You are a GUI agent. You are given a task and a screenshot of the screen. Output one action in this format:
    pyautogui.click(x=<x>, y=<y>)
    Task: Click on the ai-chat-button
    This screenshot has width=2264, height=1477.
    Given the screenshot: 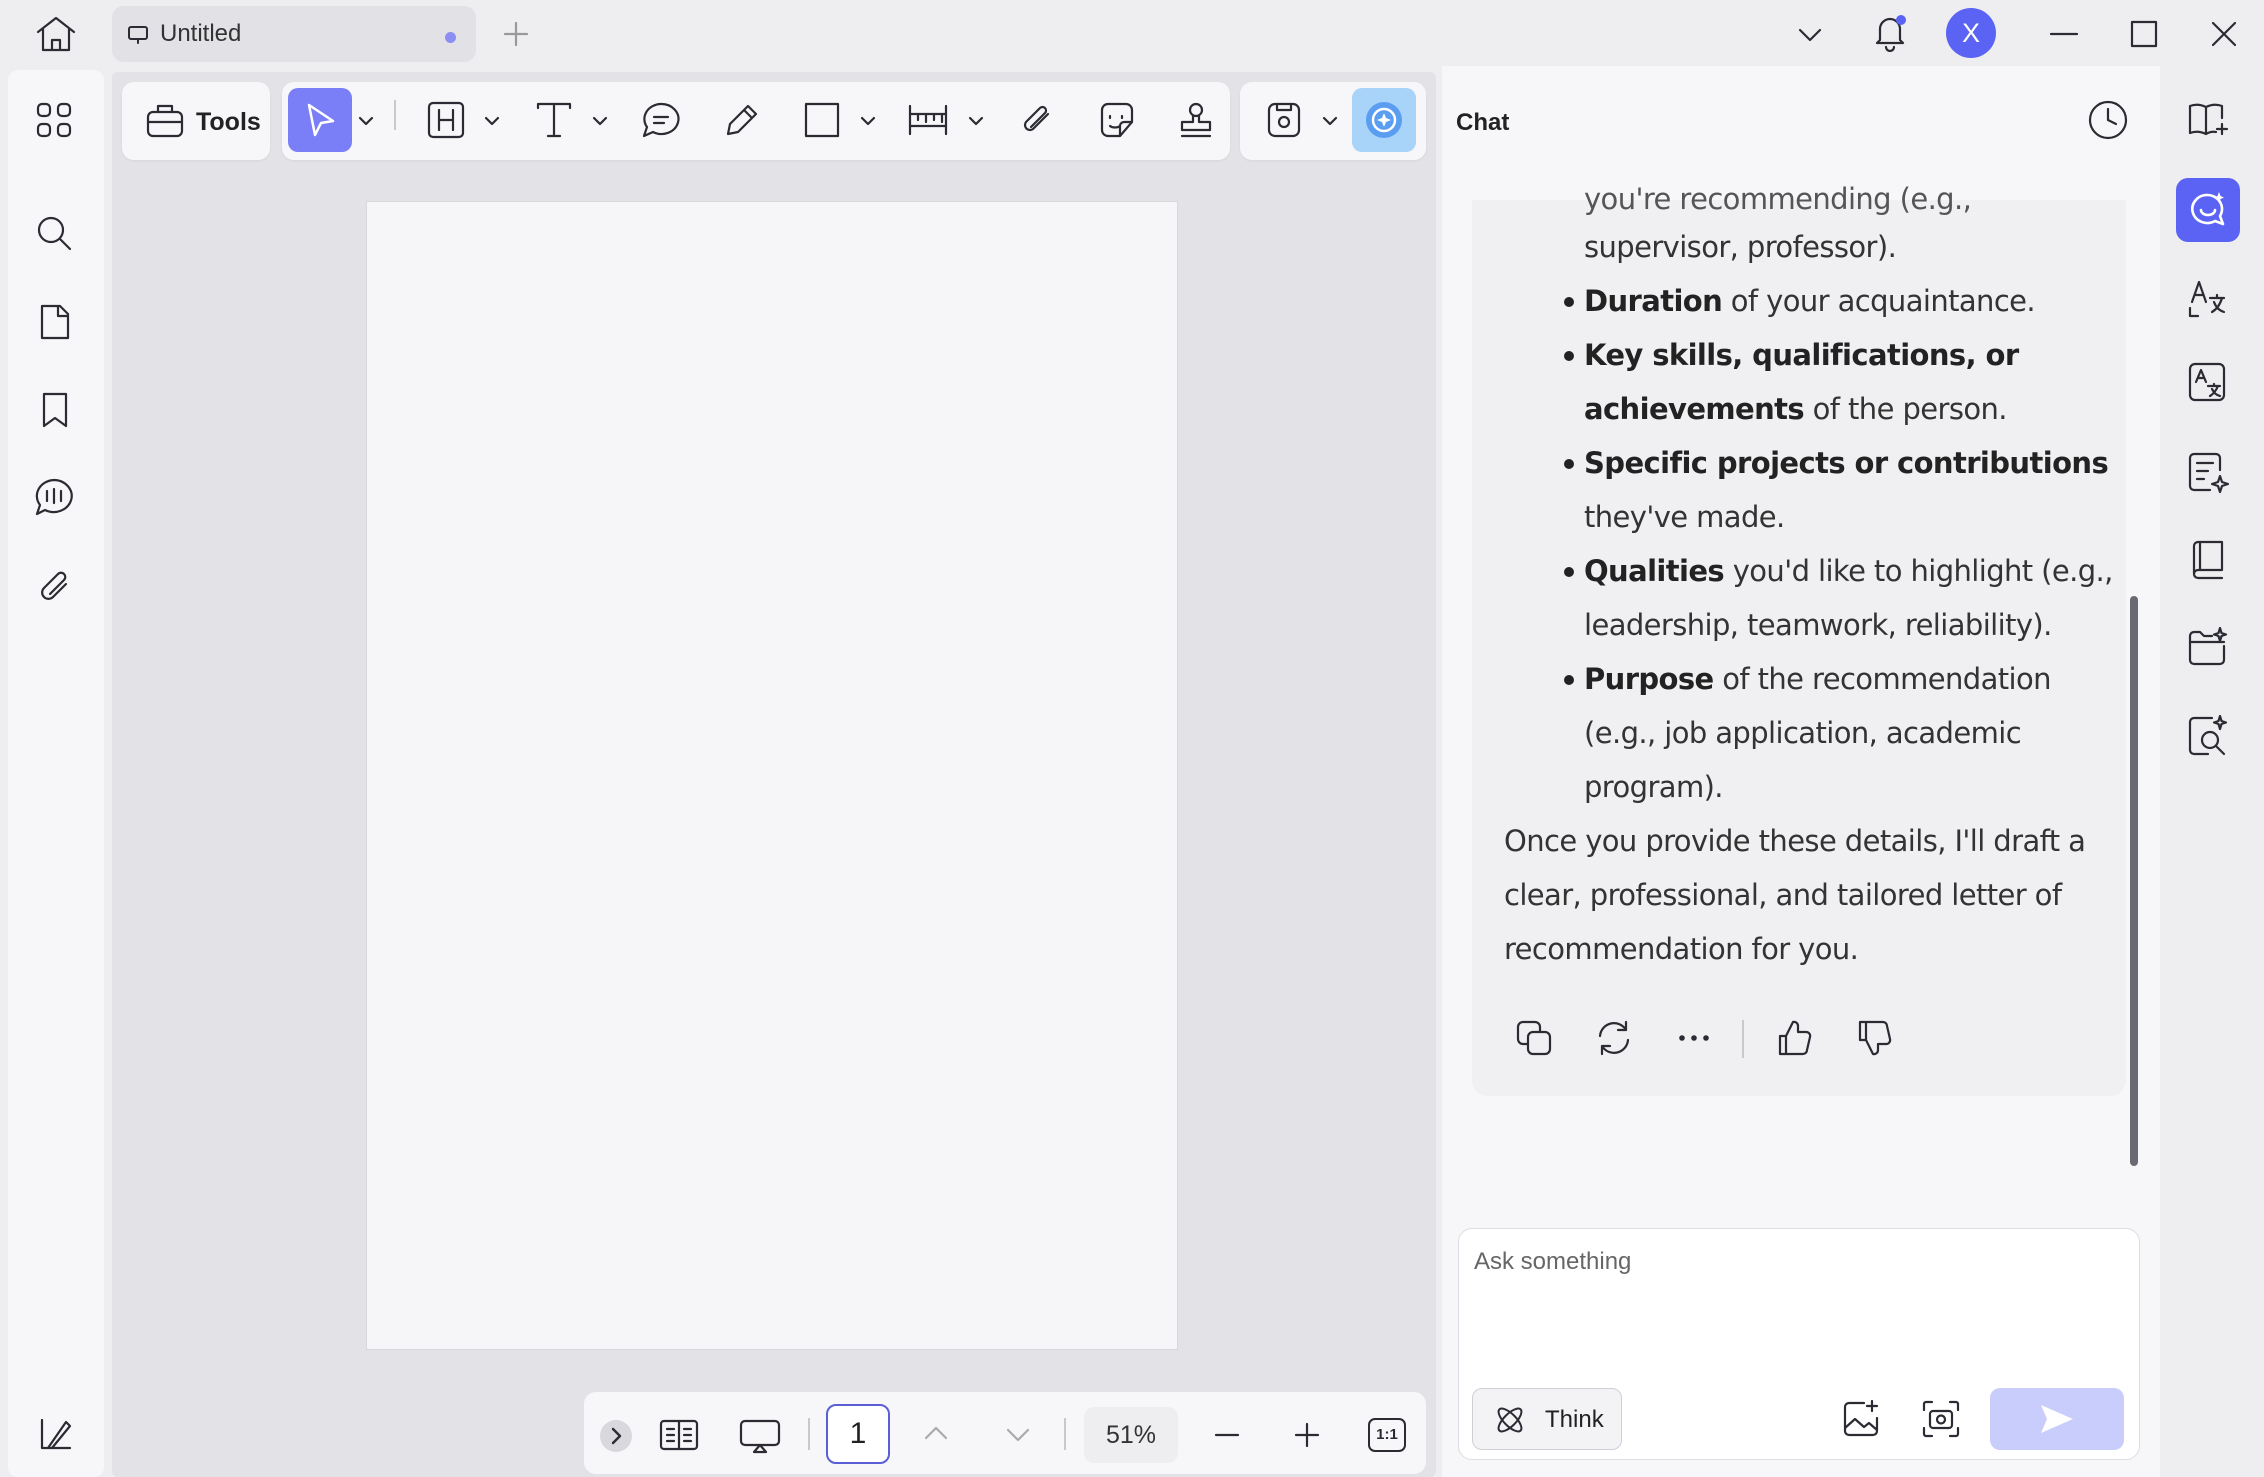 What is the action you would take?
    pyautogui.click(x=2208, y=210)
    